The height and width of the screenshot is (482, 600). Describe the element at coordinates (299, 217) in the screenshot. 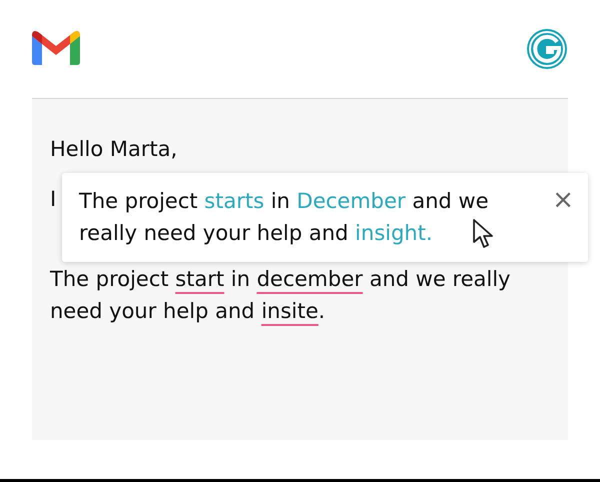

I see `suggestion-text: The project starts in December and we really need your help and insight.` at that location.